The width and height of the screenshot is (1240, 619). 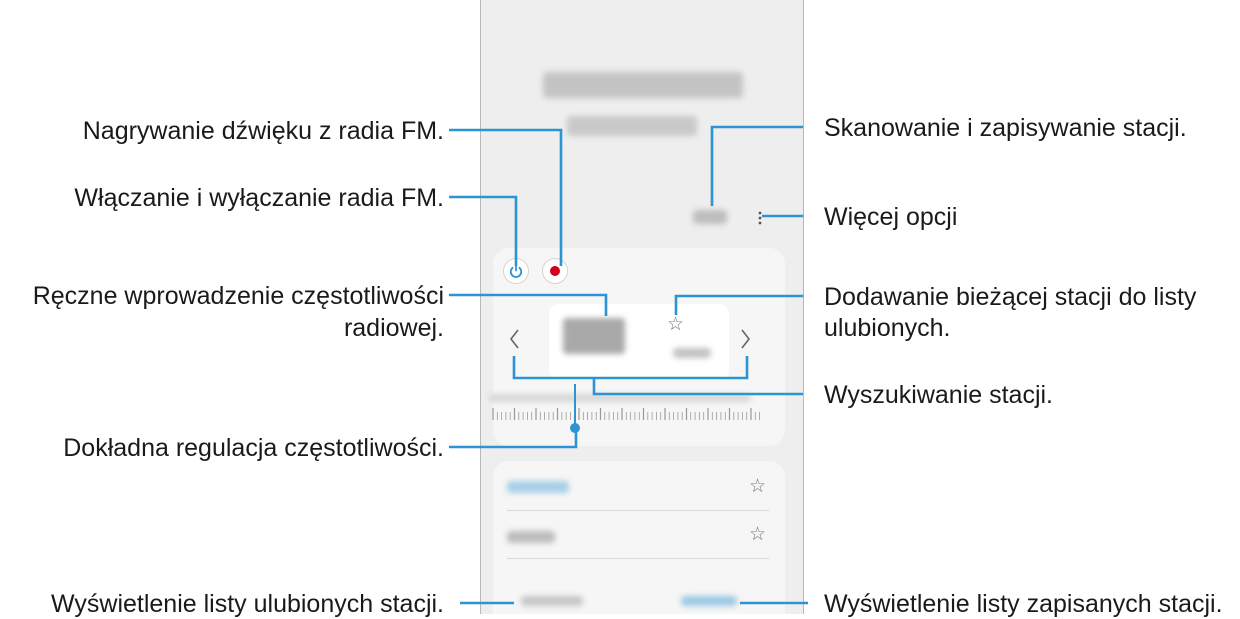 What do you see at coordinates (259, 198) in the screenshot?
I see `label-power: Włączanie i wyłączanie radia FM.` at bounding box center [259, 198].